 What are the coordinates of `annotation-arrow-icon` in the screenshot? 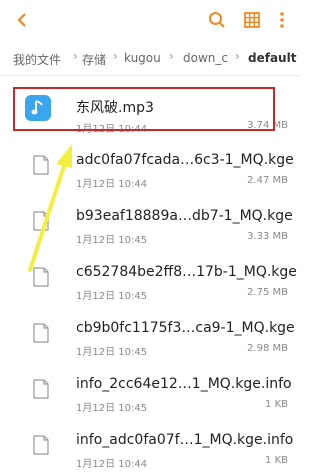 It's located at (50, 208).